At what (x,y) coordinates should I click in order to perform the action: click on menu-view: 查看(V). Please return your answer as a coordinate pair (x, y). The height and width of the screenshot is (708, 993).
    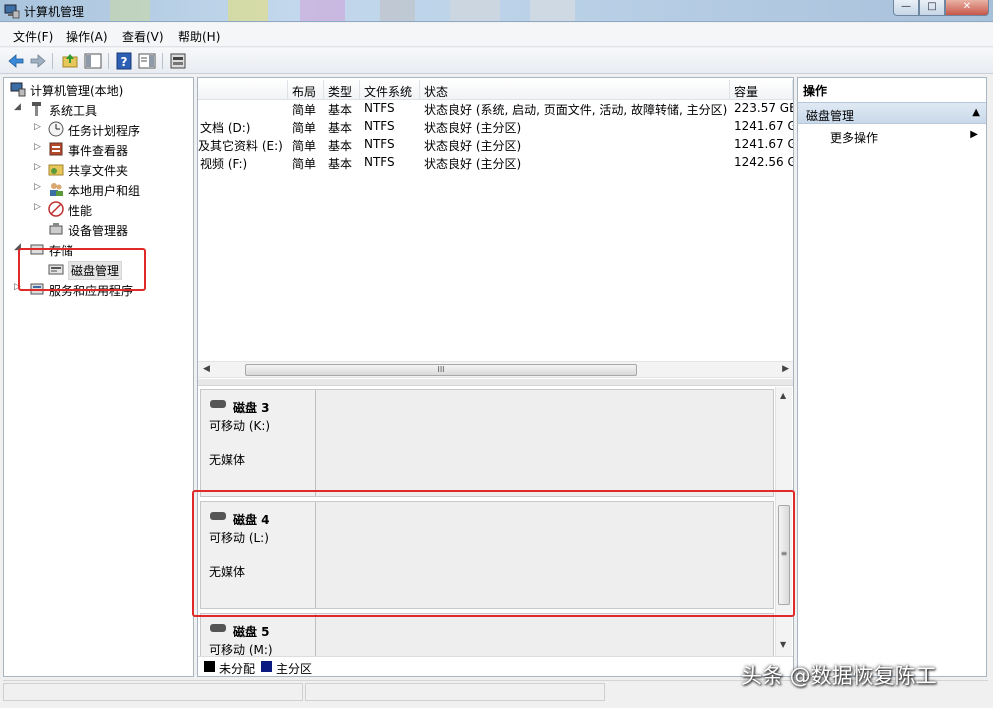
    Looking at the image, I should click on (143, 36).